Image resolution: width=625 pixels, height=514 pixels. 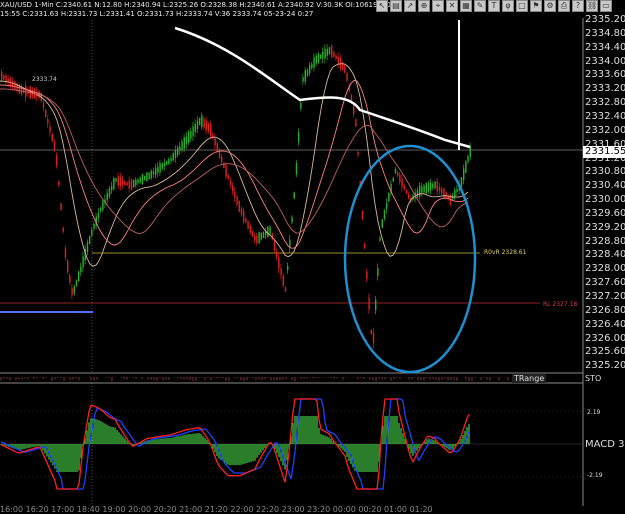 What do you see at coordinates (466, 6) in the screenshot?
I see `grid-icon: ▦` at bounding box center [466, 6].